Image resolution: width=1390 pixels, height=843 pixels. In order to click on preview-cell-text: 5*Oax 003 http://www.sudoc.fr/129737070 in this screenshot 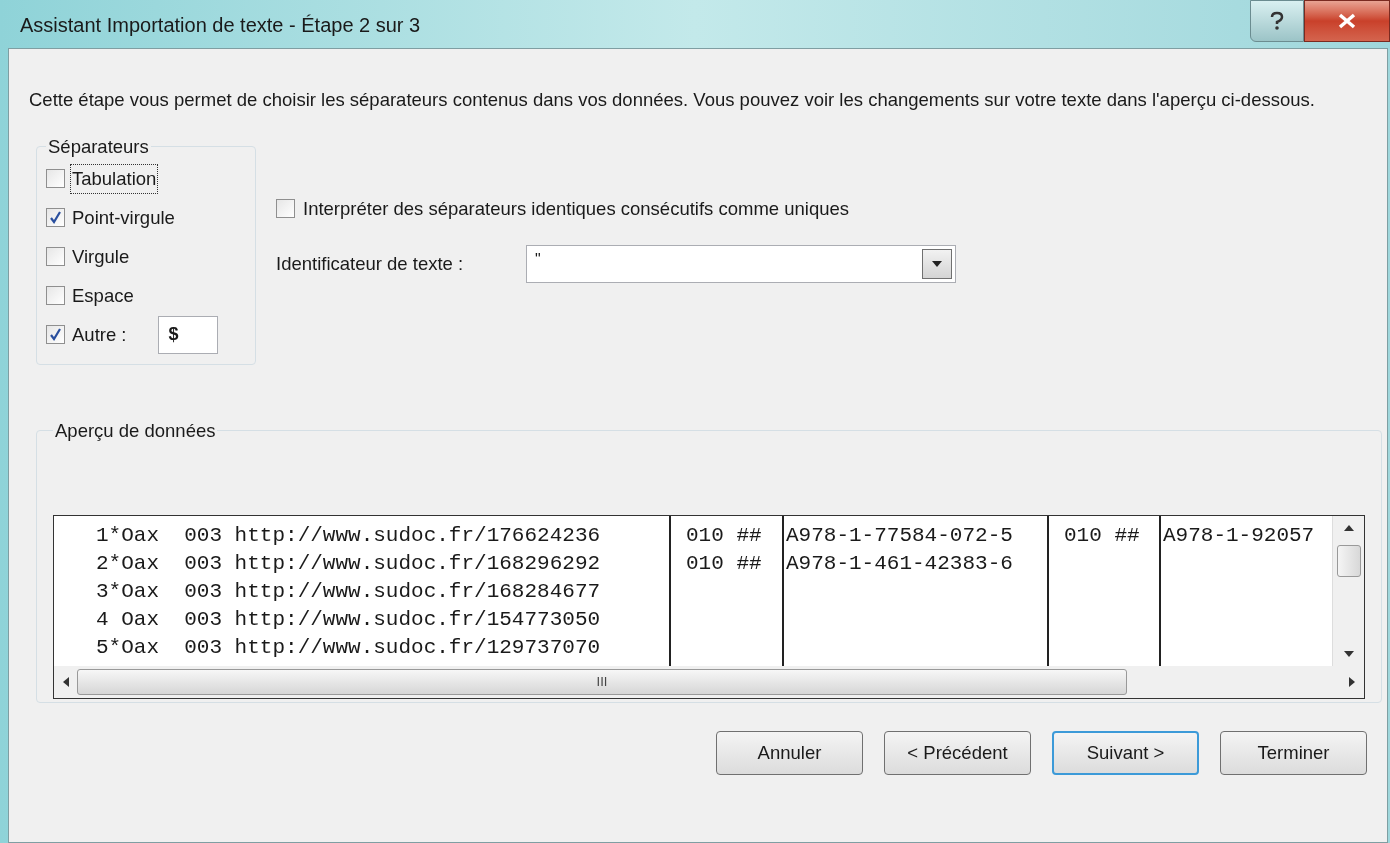, I will do `click(349, 647)`.